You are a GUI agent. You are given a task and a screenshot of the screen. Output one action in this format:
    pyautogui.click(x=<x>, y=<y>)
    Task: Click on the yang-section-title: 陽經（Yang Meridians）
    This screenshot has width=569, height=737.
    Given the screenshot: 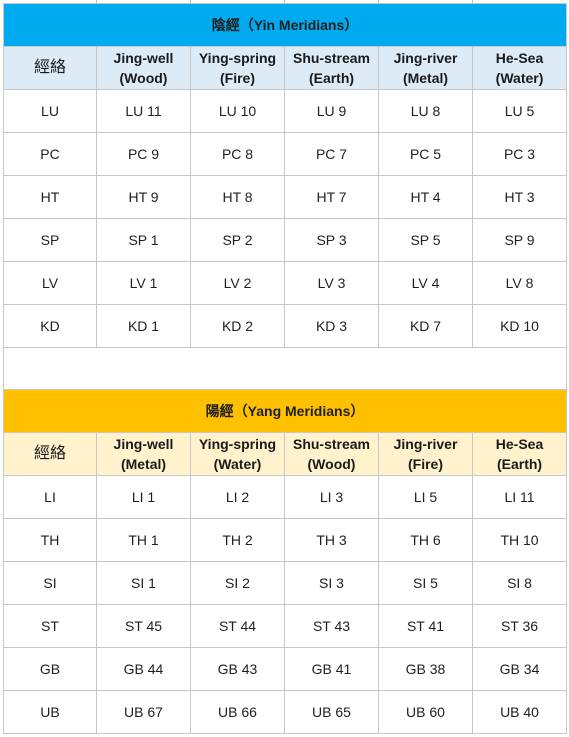 What is the action you would take?
    pyautogui.click(x=285, y=411)
    